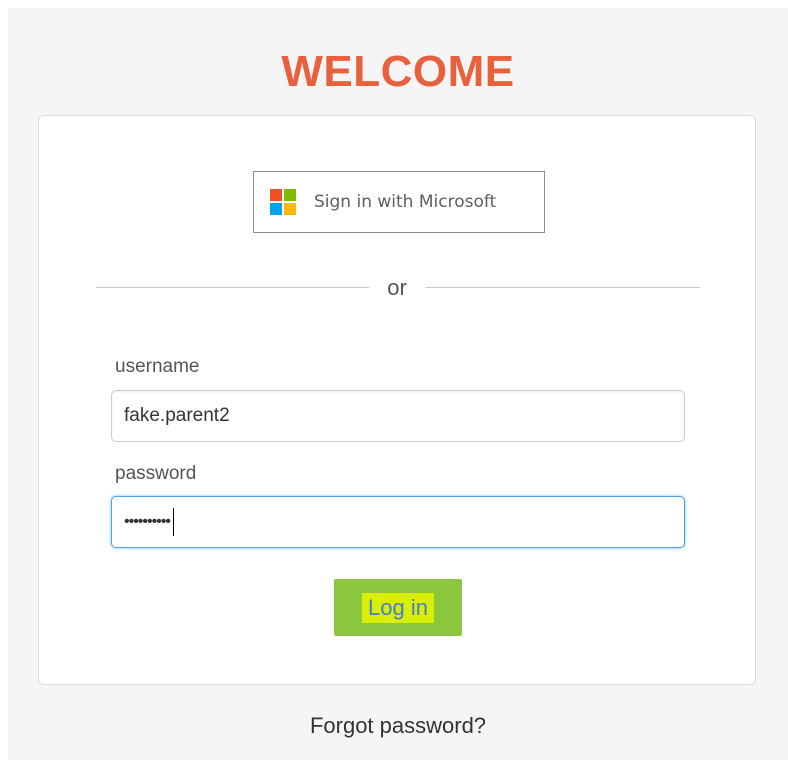 The height and width of the screenshot is (760, 788). What do you see at coordinates (283, 202) in the screenshot?
I see `microsoft-logo-icon` at bounding box center [283, 202].